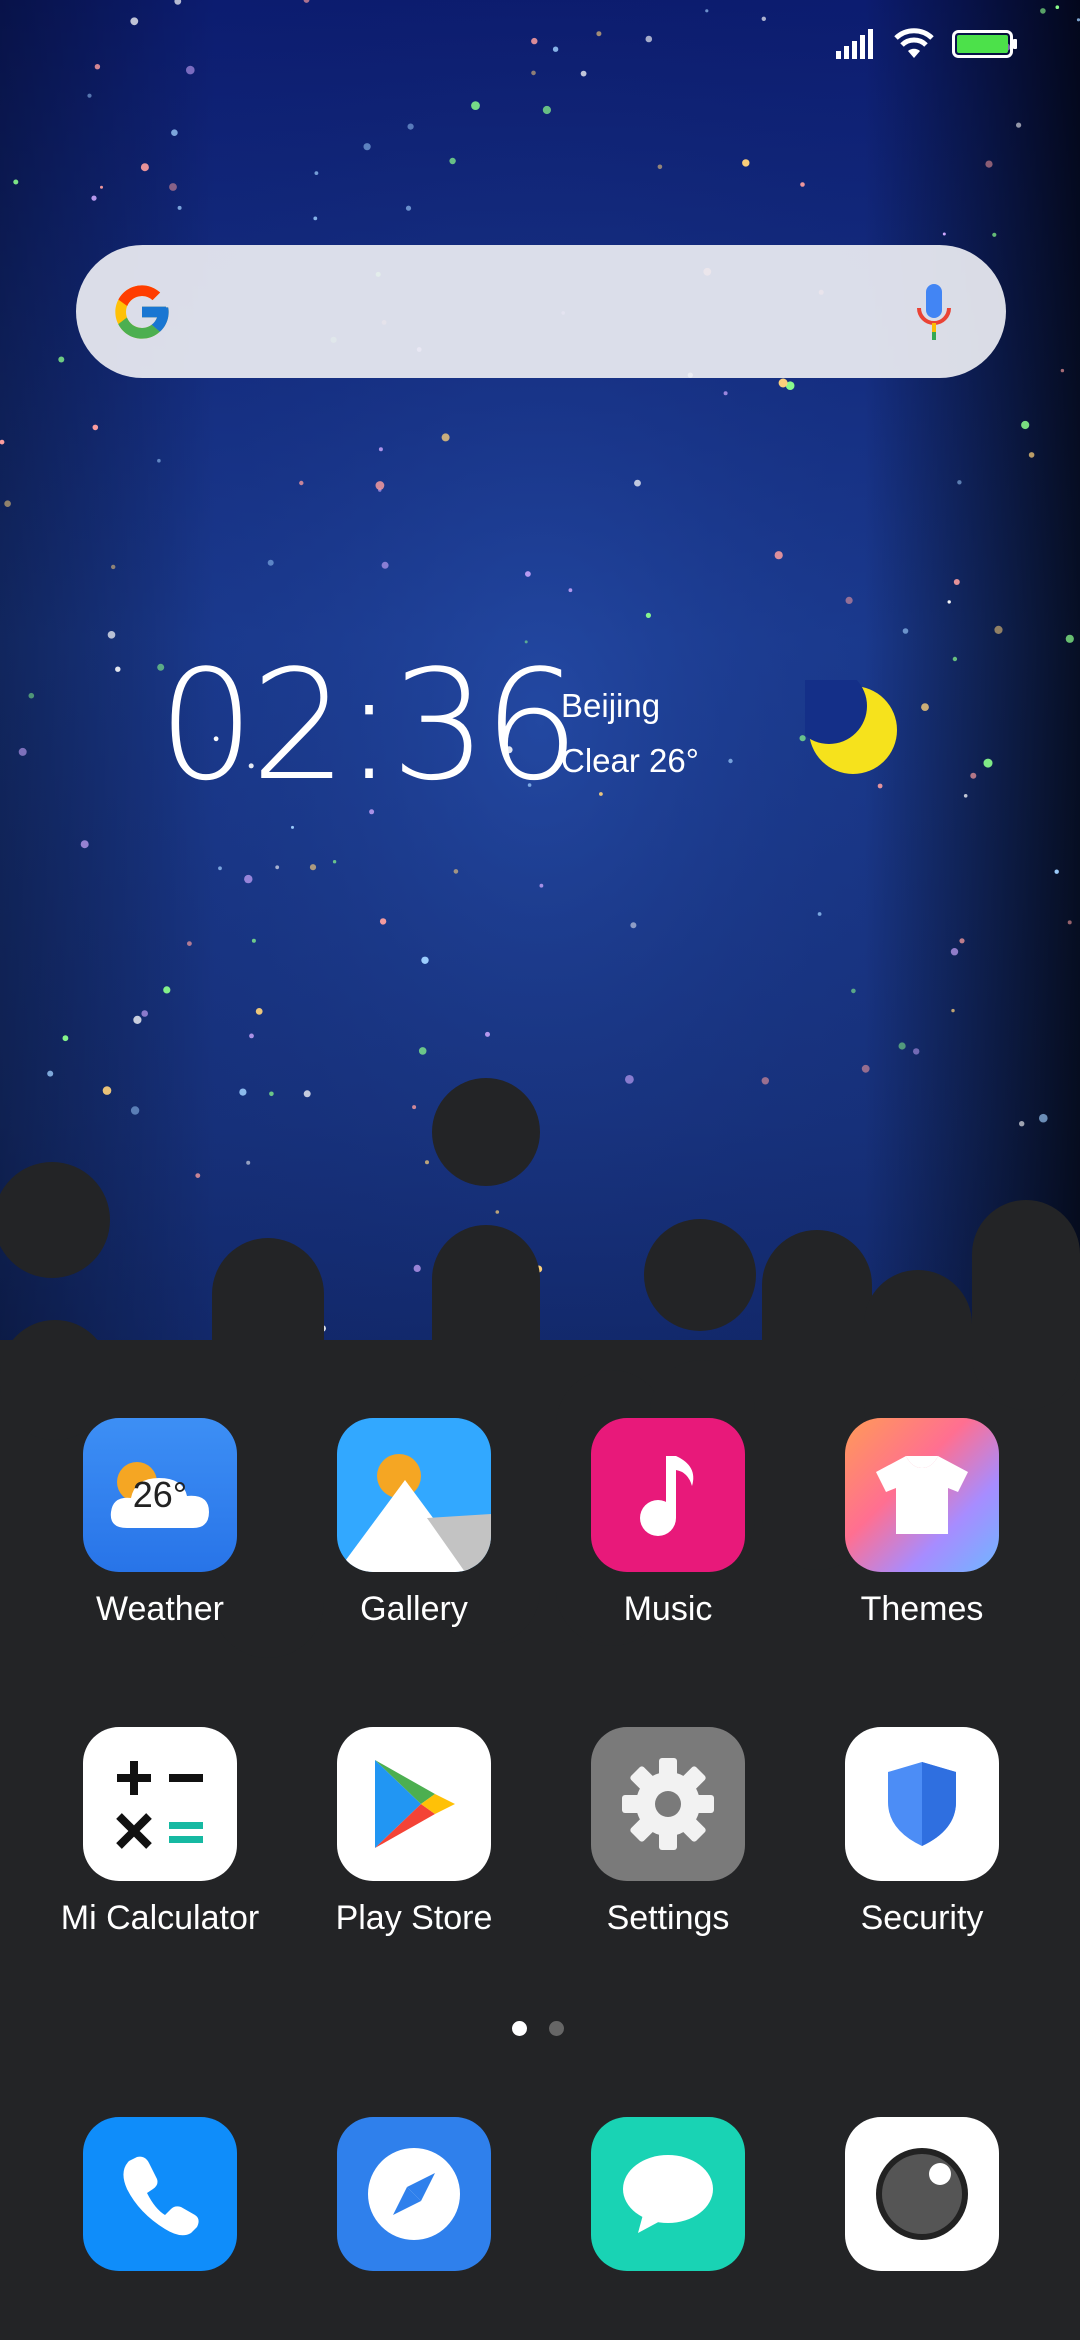  Describe the element at coordinates (668, 1609) in the screenshot. I see `app-label: Music` at that location.